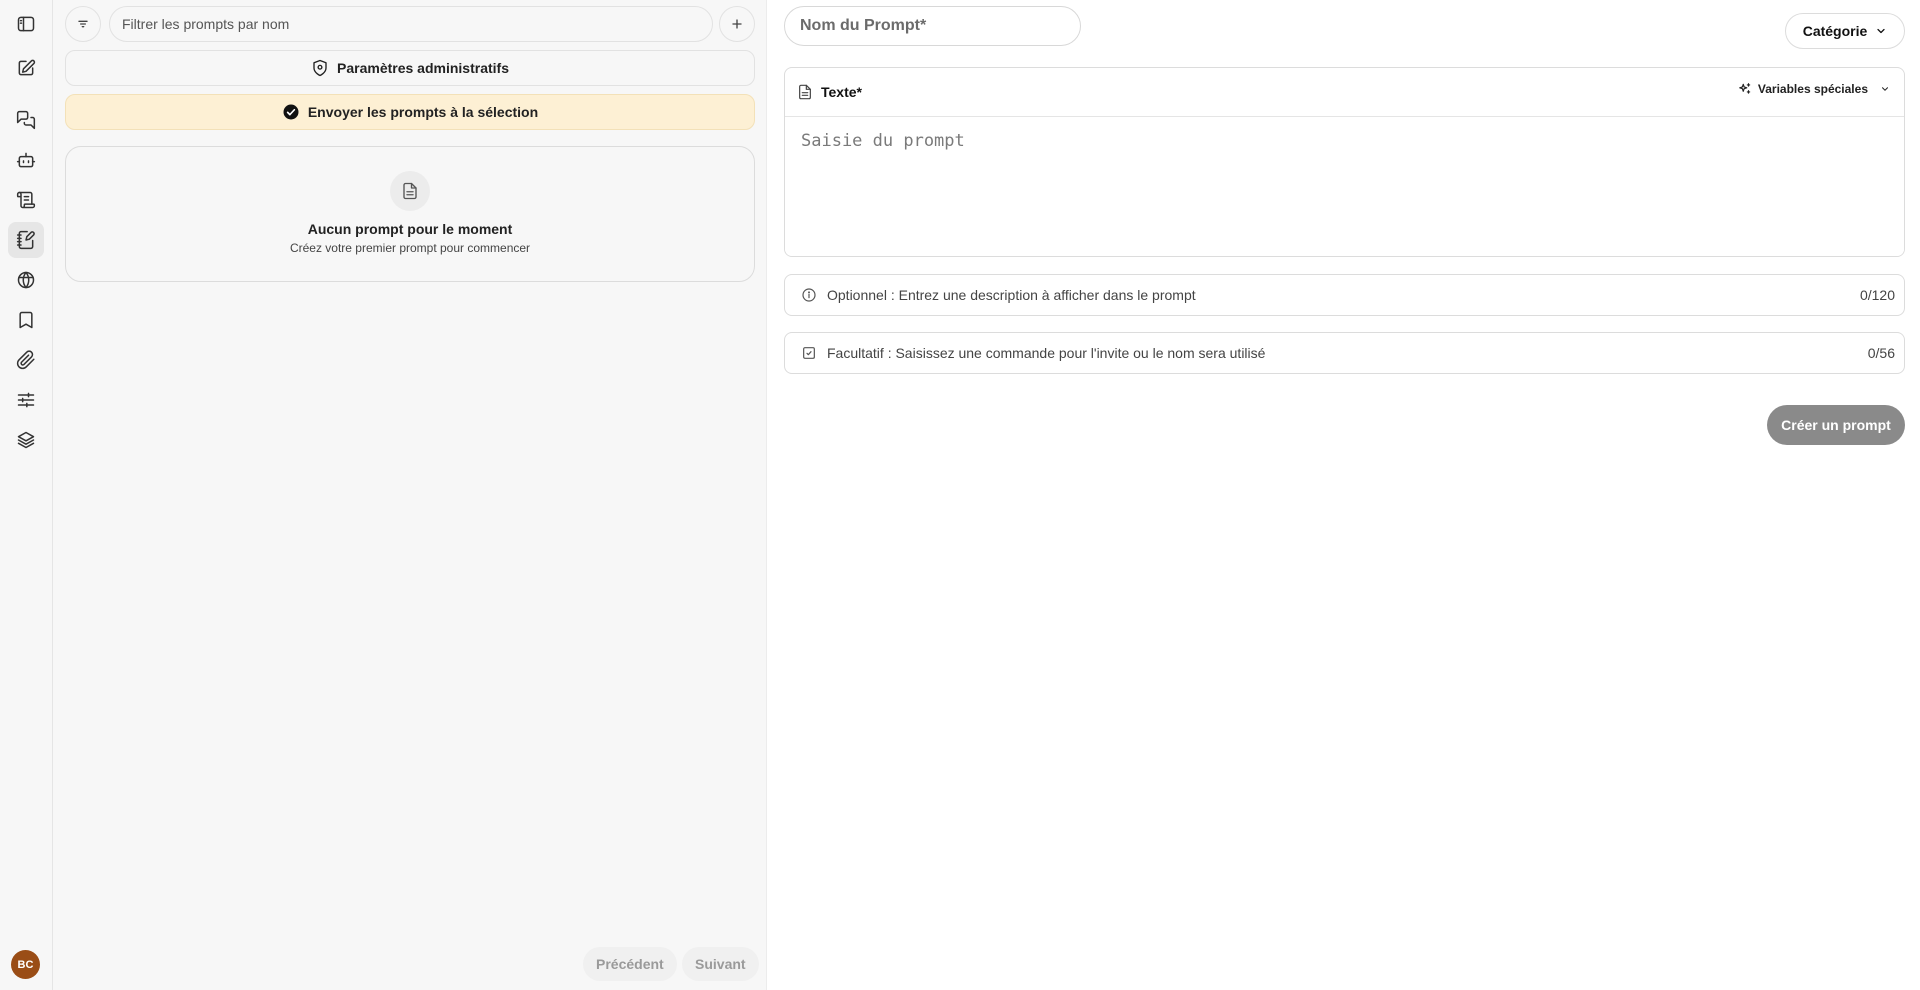 This screenshot has height=990, width=1920. I want to click on prompt-text-input, so click(1344, 186).